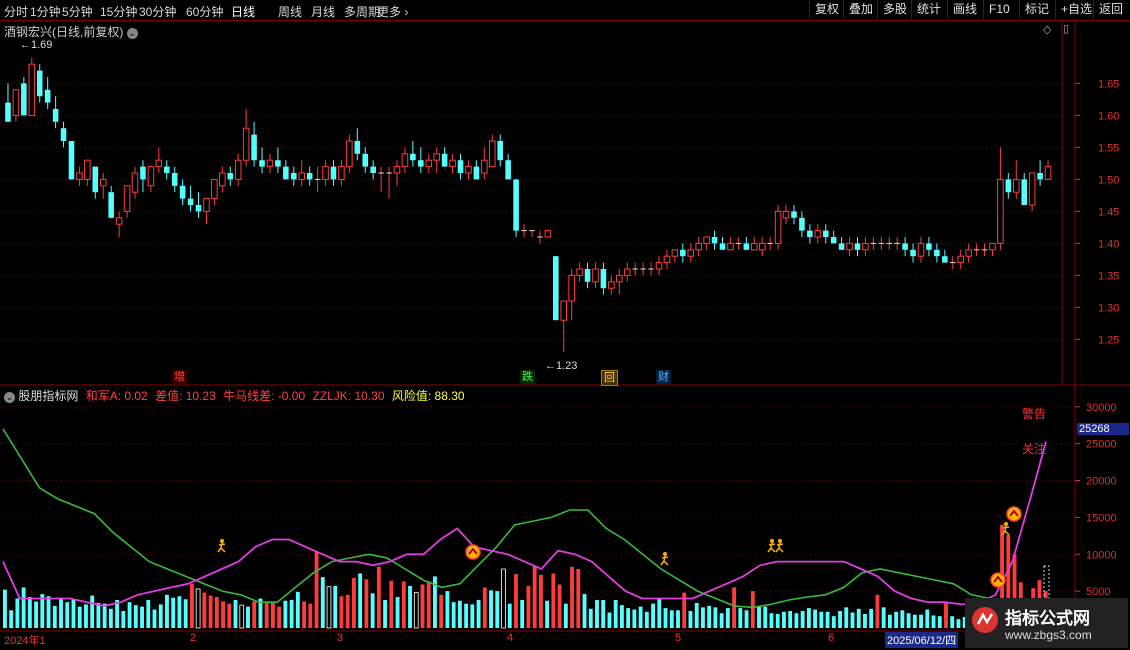 Image resolution: width=1130 pixels, height=650 pixels. What do you see at coordinates (1108, 276) in the screenshot?
I see `y-tick-label: 1.35` at bounding box center [1108, 276].